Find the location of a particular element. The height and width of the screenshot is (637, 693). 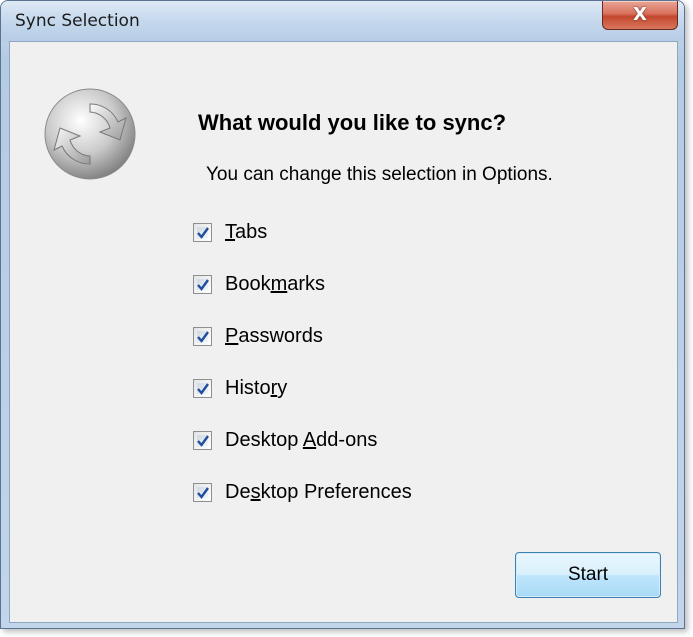

passwords-checkbox is located at coordinates (202, 336).